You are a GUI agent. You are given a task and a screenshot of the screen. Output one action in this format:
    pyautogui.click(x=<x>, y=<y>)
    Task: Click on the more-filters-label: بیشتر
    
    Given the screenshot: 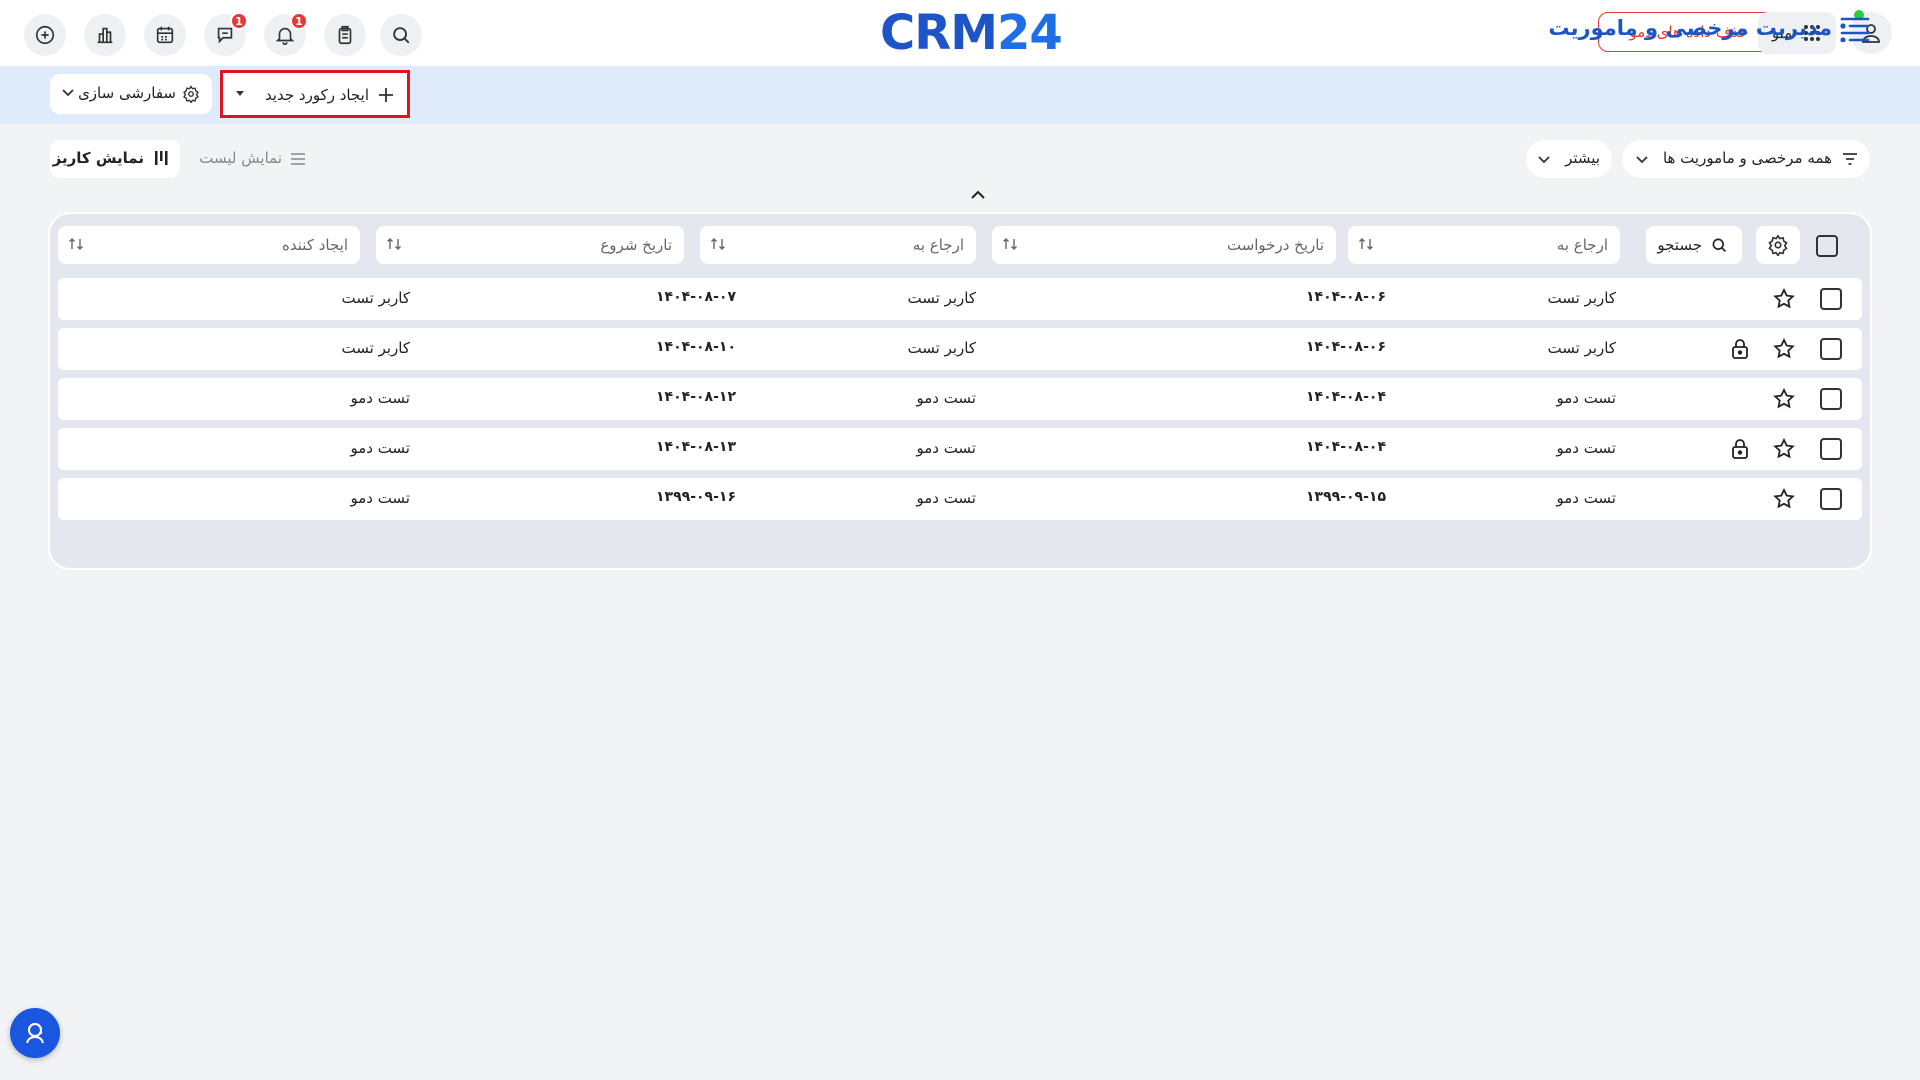 What is the action you would take?
    pyautogui.click(x=1582, y=158)
    